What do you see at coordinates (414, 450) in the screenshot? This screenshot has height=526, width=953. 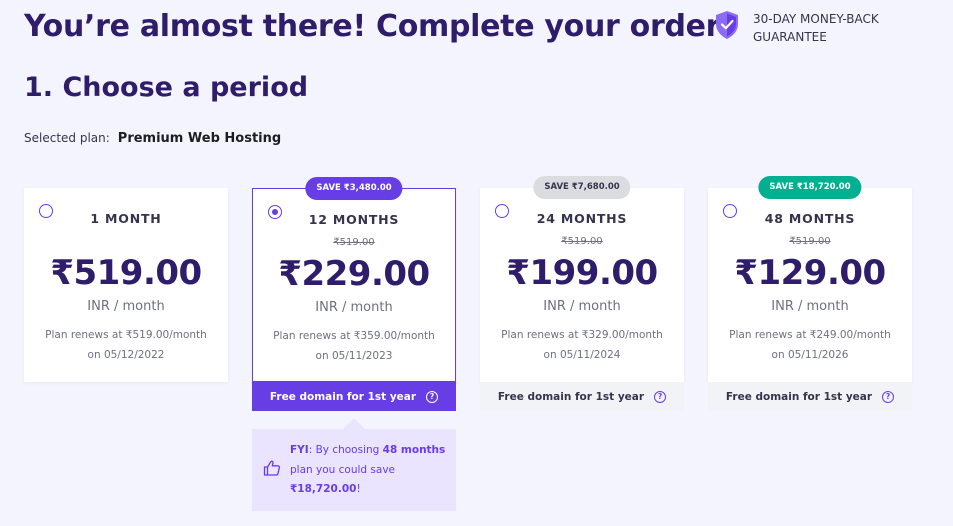 I see `fyi-period: 48 months` at bounding box center [414, 450].